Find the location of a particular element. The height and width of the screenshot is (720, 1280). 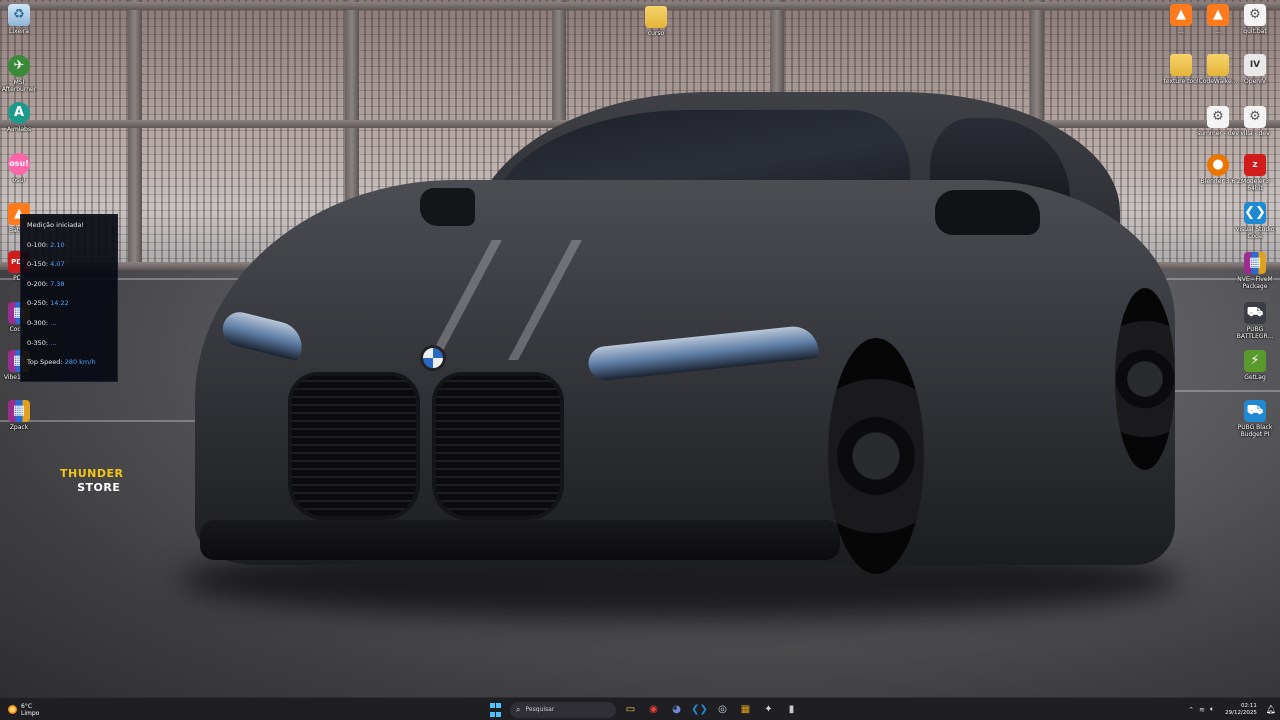

chevron-up-icon: ⌃ is located at coordinates (1191, 710).